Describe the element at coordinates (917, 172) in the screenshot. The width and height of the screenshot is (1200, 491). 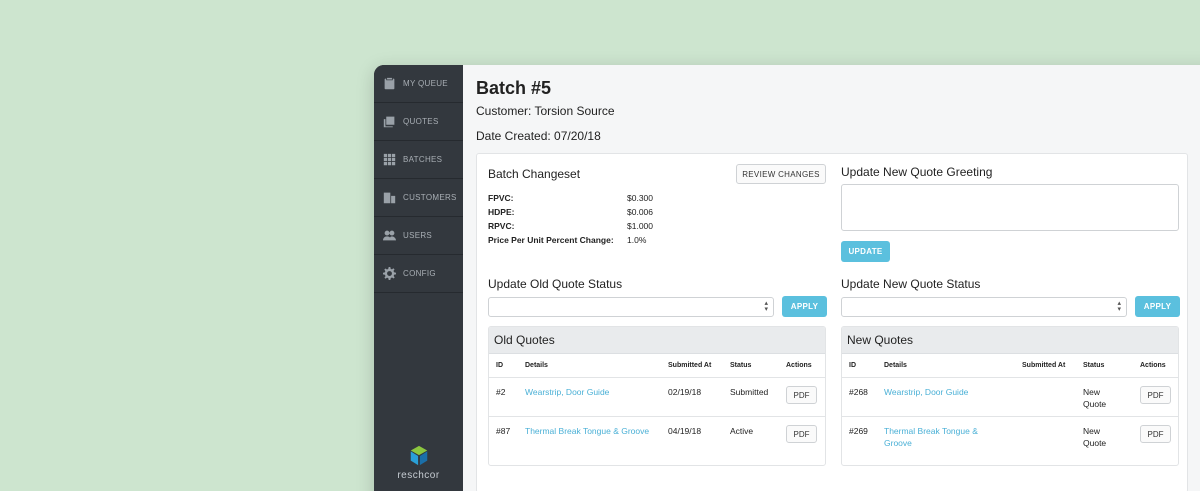
I see `greeting-title: Update New Quote Greeting` at that location.